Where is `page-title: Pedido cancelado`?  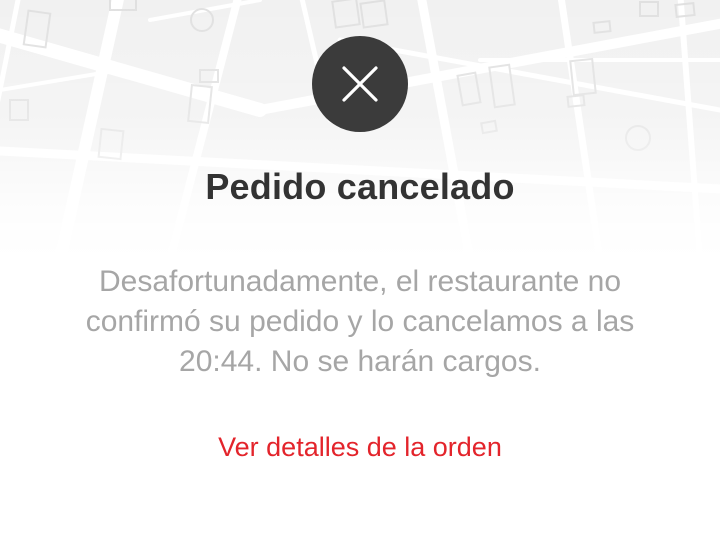
page-title: Pedido cancelado is located at coordinates (360, 186).